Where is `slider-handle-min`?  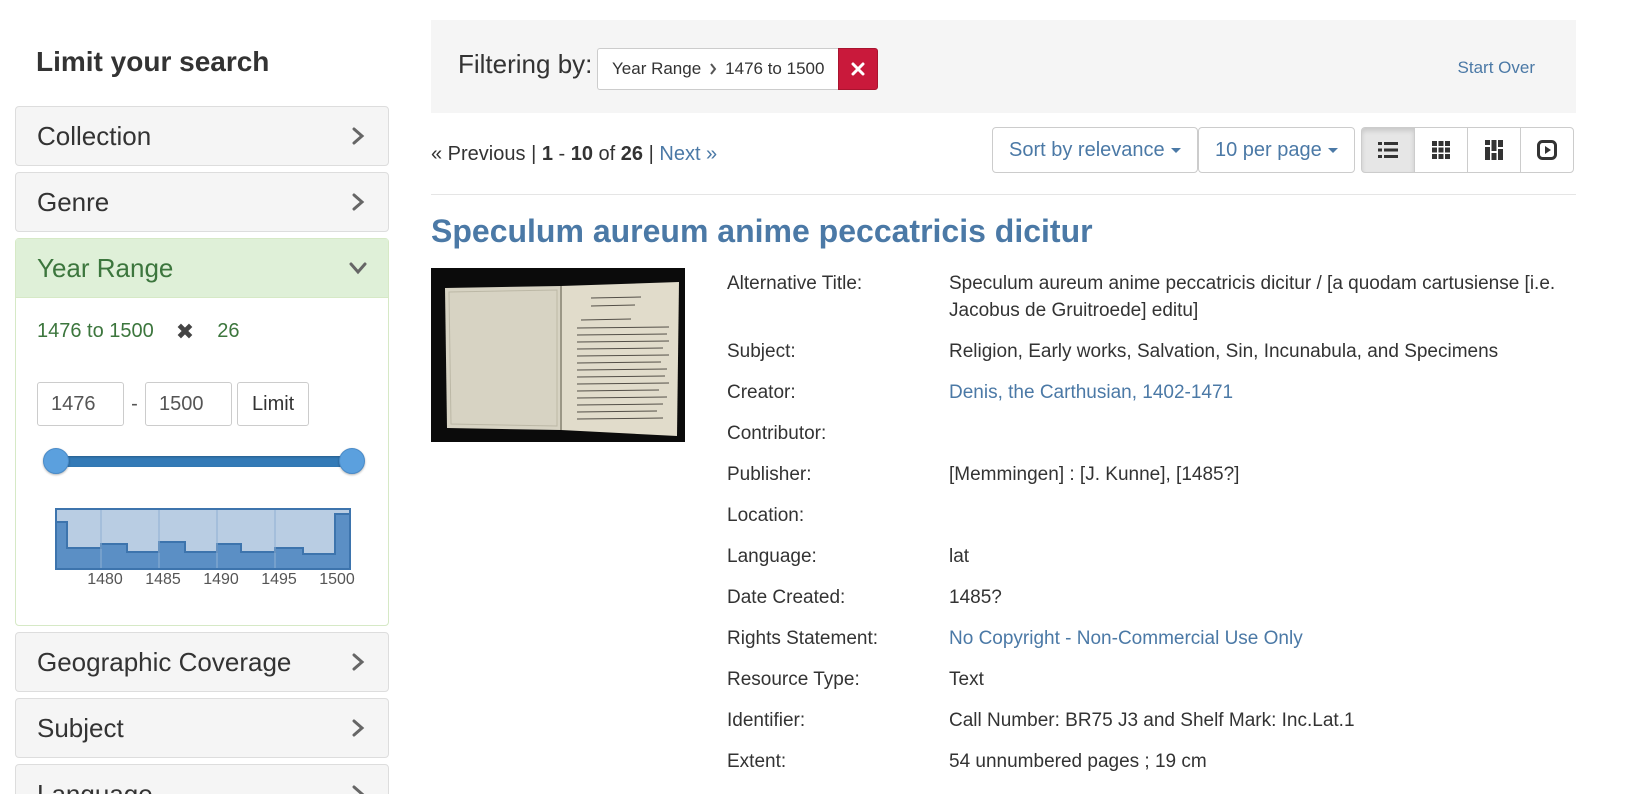
slider-handle-min is located at coordinates (56, 461).